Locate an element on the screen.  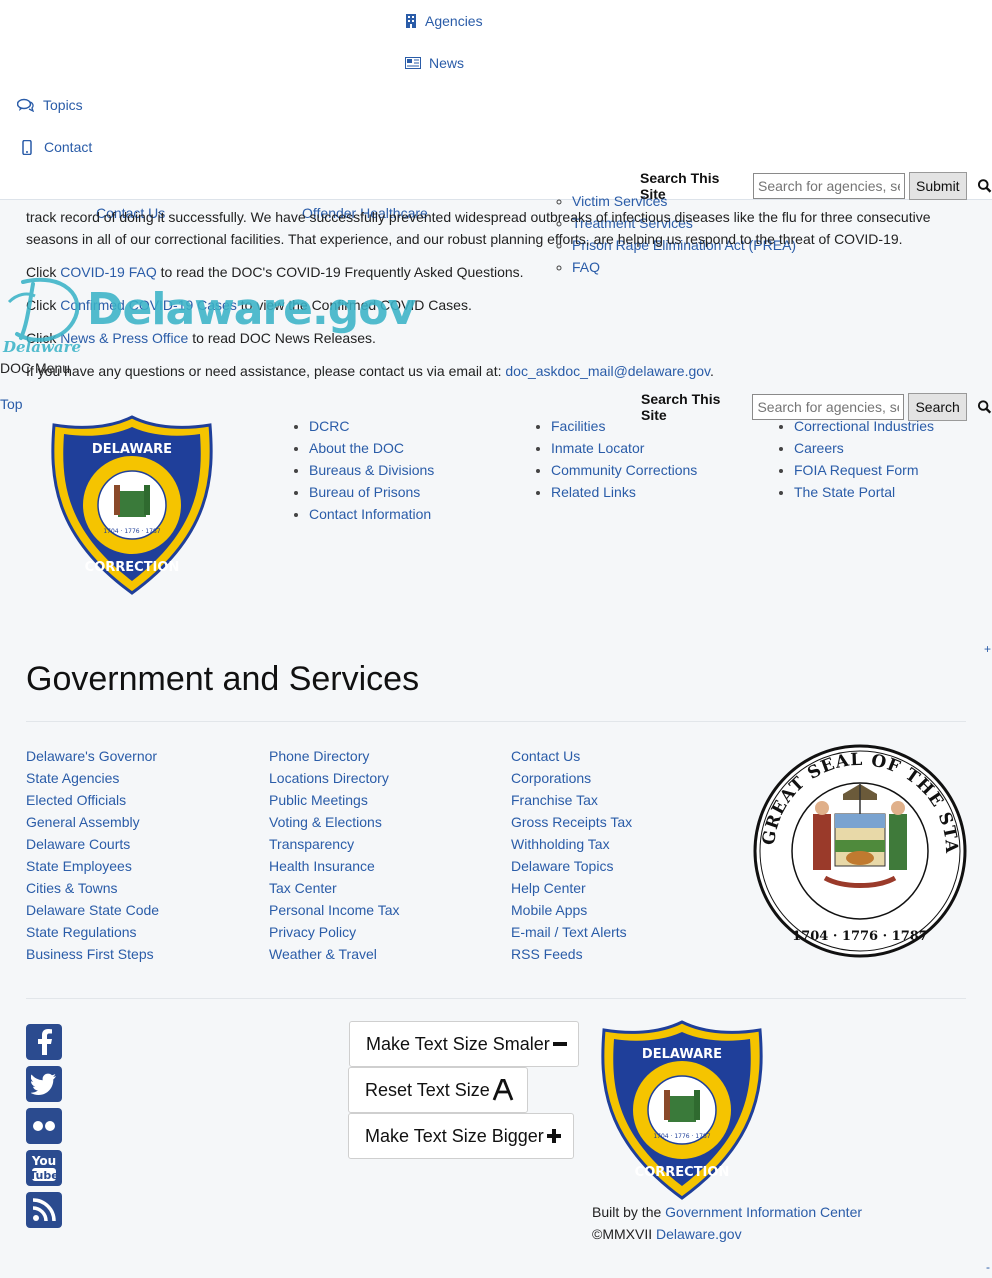
list-item: Correctional Industries is located at coordinates (864, 426).